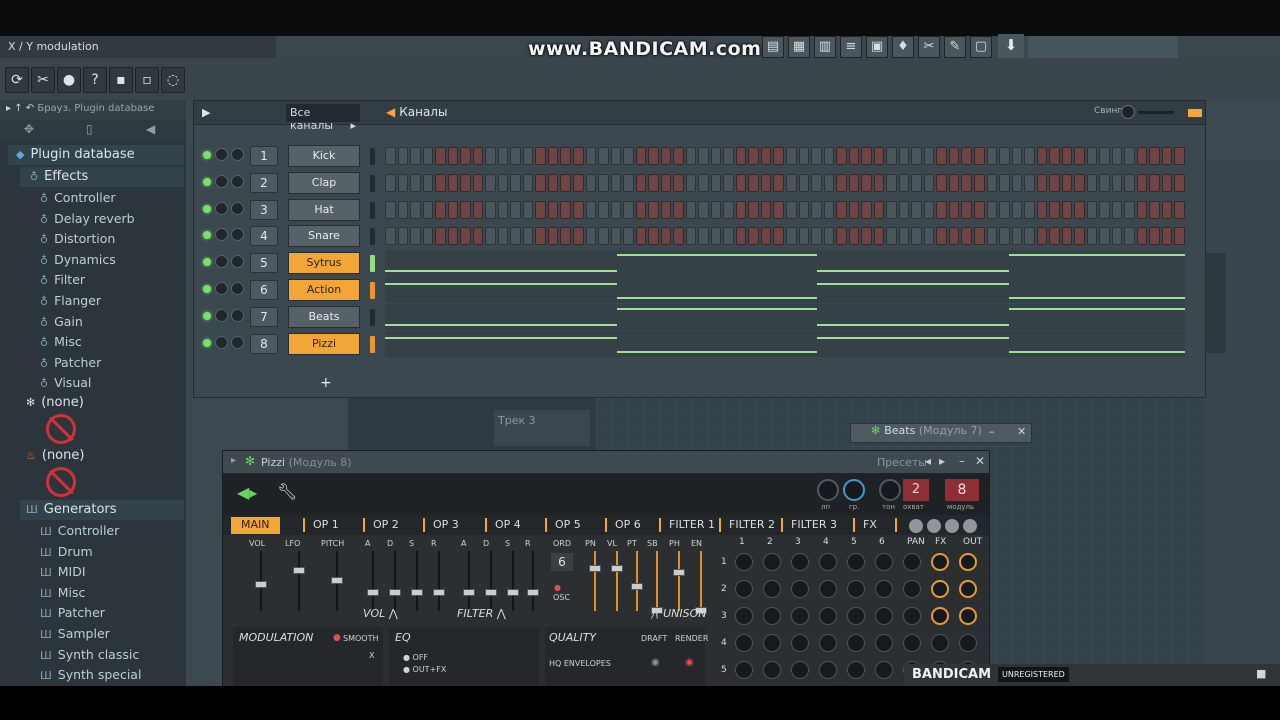  Describe the element at coordinates (264, 316) in the screenshot. I see `channel-mixer-track: 7` at that location.